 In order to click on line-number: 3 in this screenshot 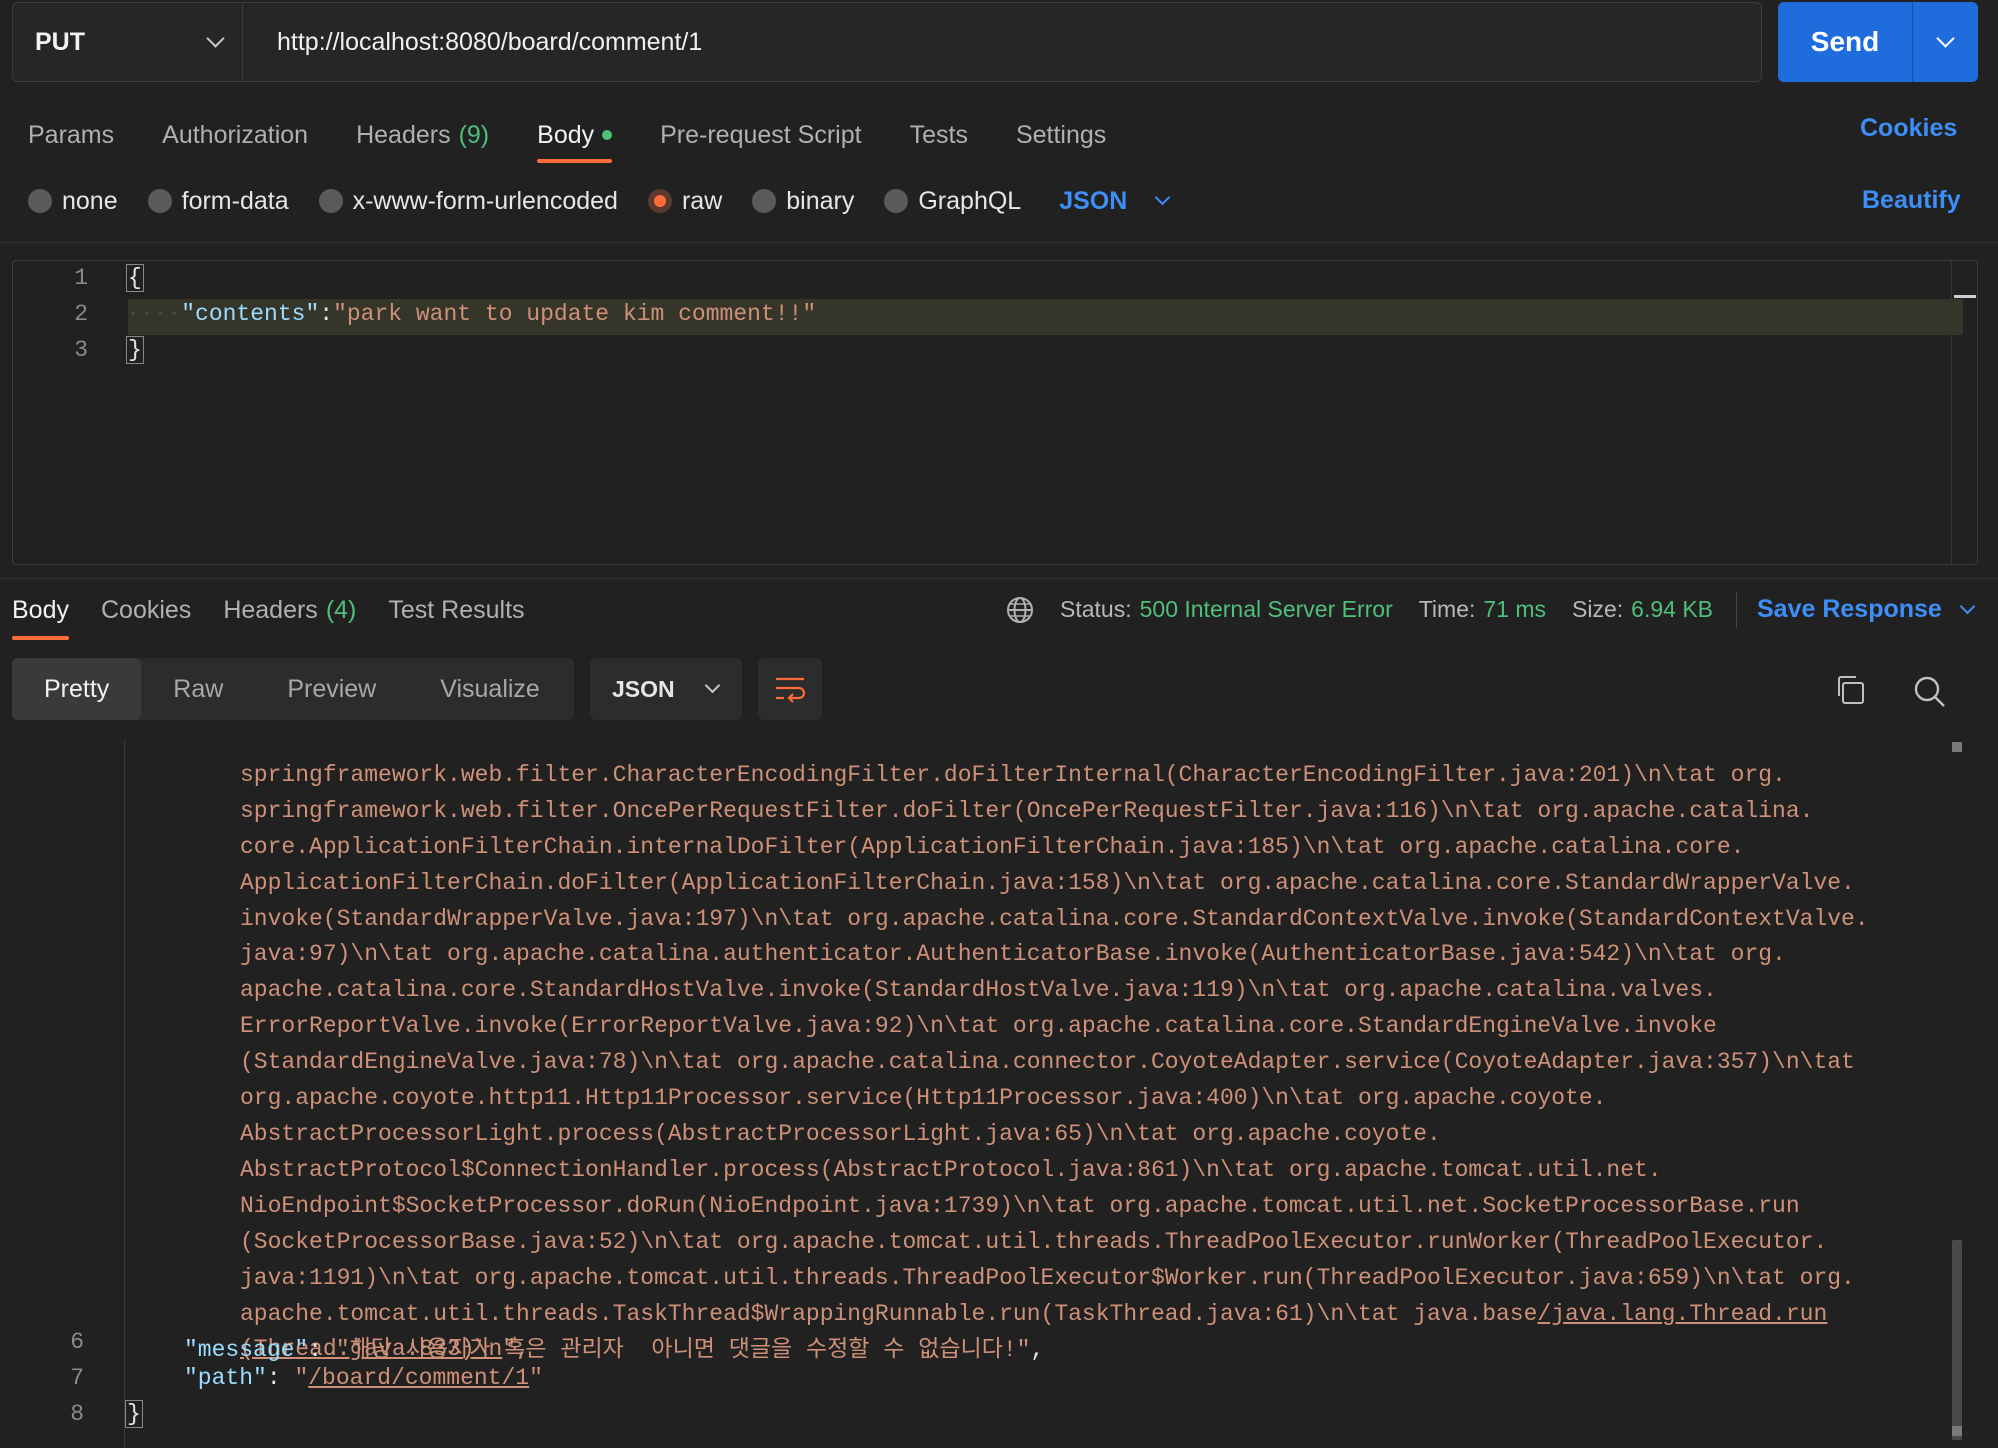, I will do `click(81, 350)`.